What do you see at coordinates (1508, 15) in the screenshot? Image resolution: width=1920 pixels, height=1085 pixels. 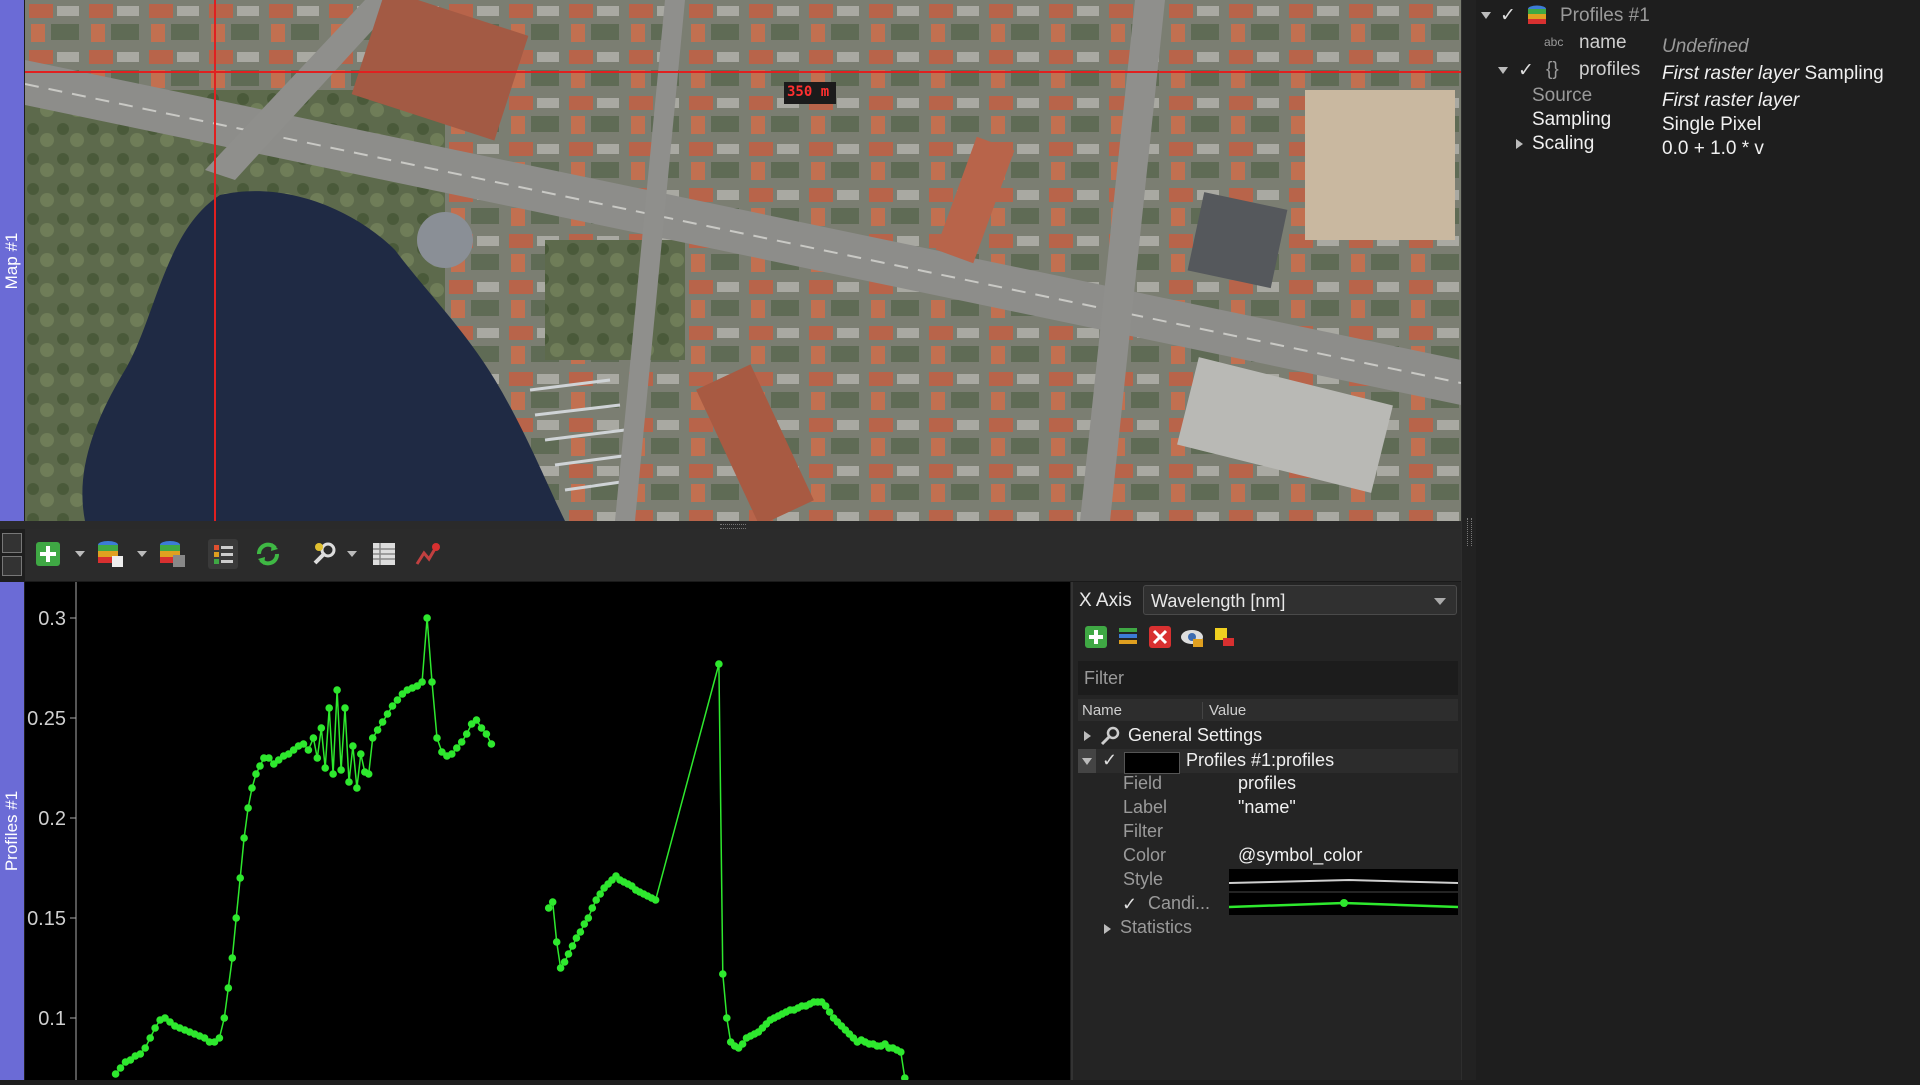 I see `root-checkbox: ✓` at bounding box center [1508, 15].